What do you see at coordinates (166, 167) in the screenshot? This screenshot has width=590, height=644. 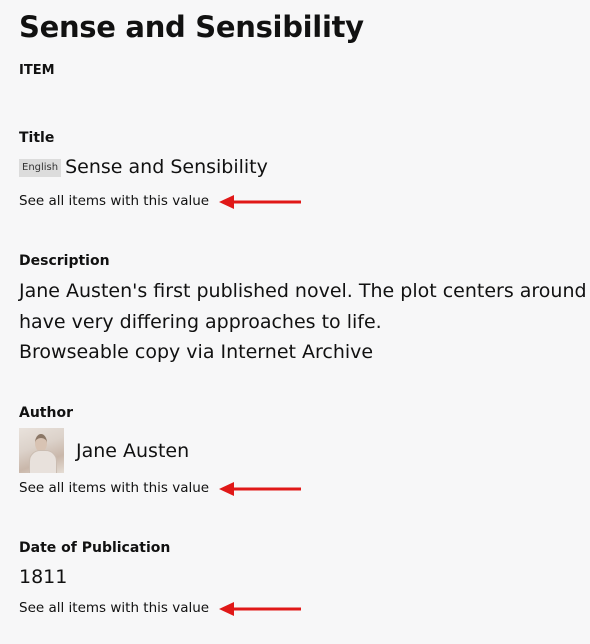 I see `title-value-text: Sense and Sensibility` at bounding box center [166, 167].